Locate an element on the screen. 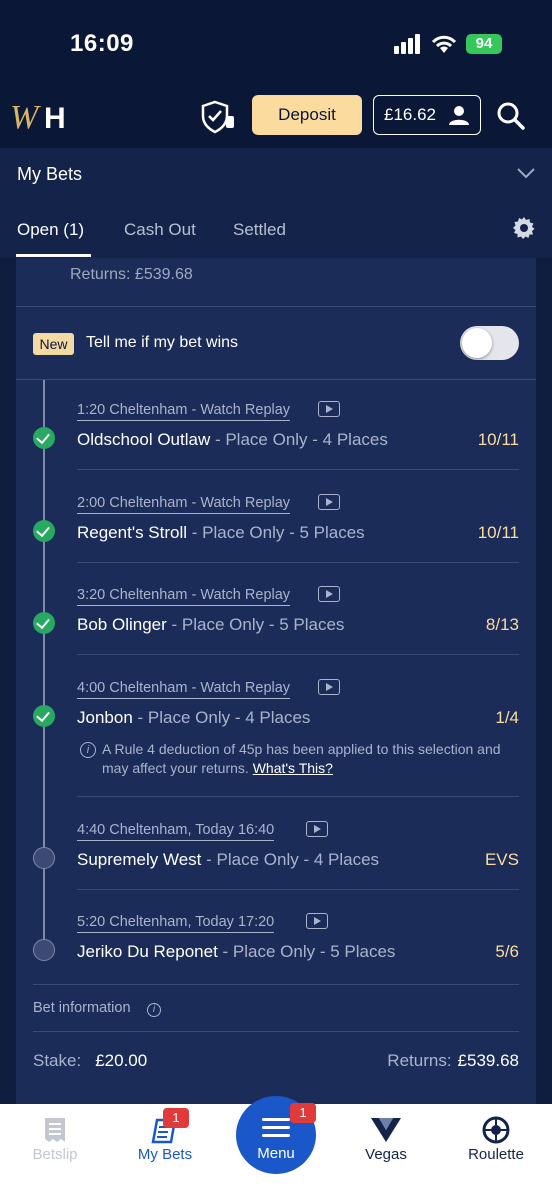  nav-betslip: Betslip is located at coordinates (55, 1152).